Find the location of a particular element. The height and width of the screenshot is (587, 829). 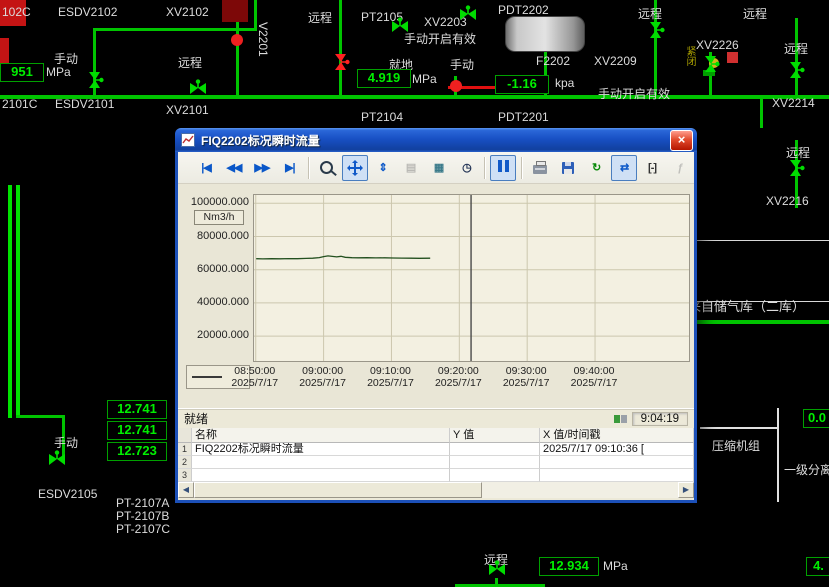

toolbar-separator is located at coordinates (522, 167).